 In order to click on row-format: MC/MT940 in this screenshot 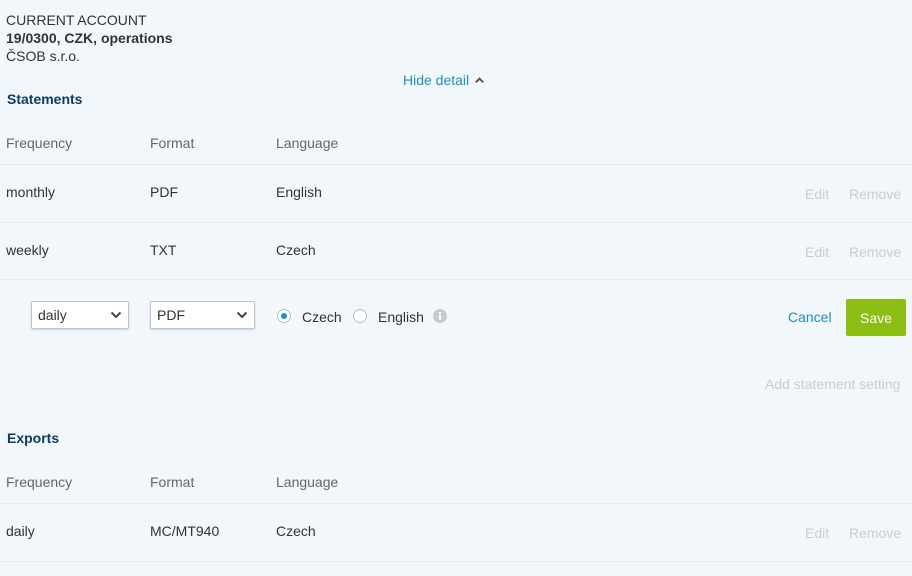, I will do `click(185, 531)`.